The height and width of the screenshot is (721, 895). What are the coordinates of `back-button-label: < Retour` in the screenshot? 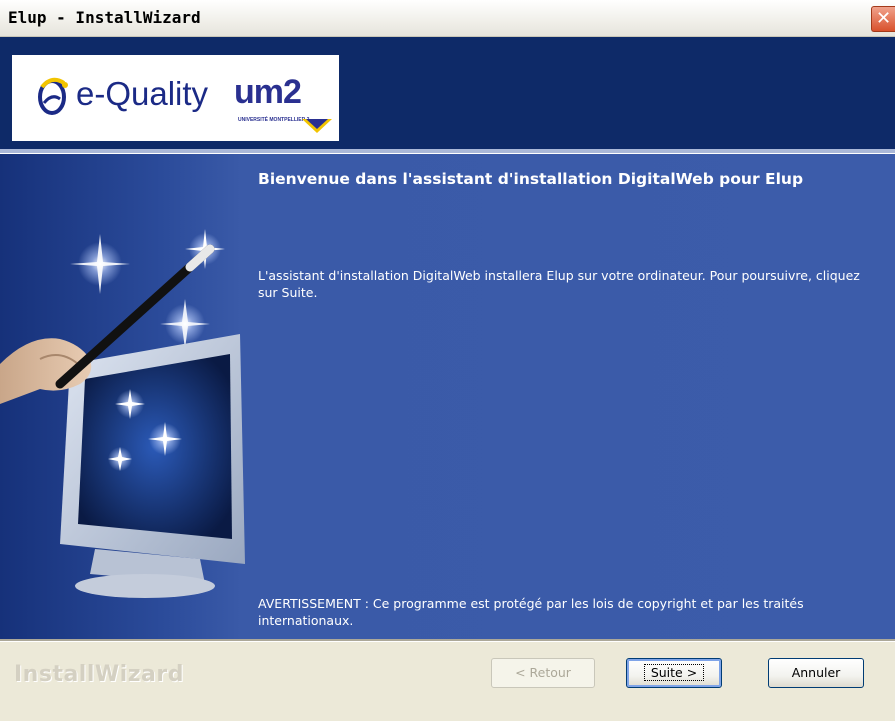 It's located at (543, 672).